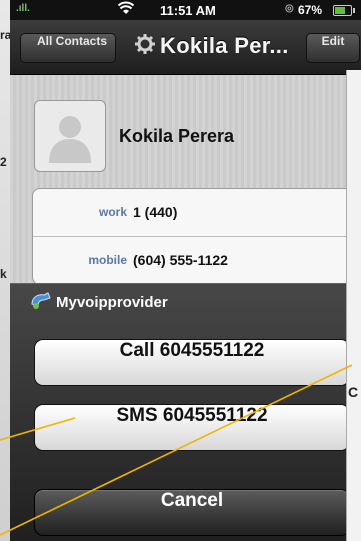 The image size is (361, 541). Describe the element at coordinates (353, 305) in the screenshot. I see `background-right-panel` at that location.